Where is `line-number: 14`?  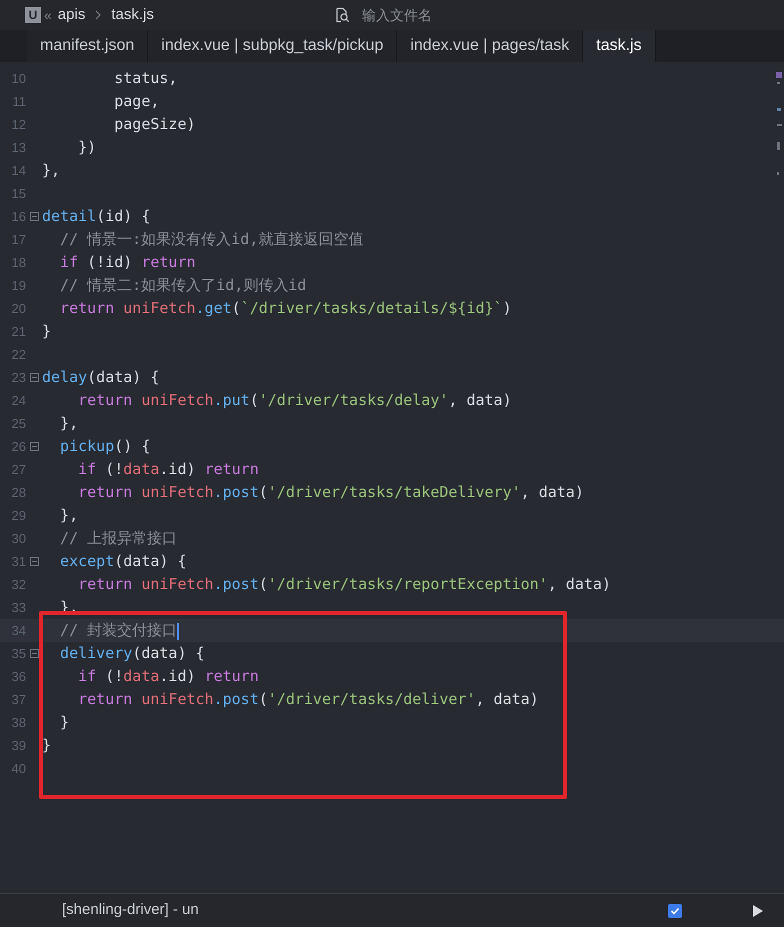 line-number: 14 is located at coordinates (18, 171).